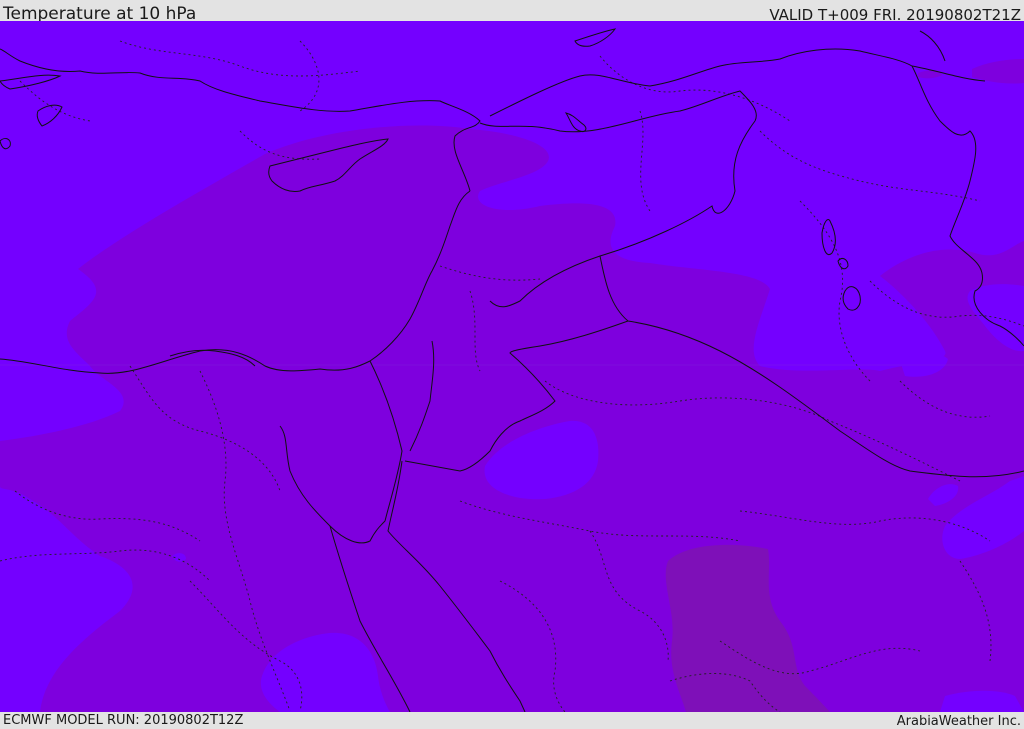 This screenshot has height=729, width=1024. What do you see at coordinates (123, 720) in the screenshot?
I see `model-run-label: ECMWF MODEL RUN: 20190802T12Z` at bounding box center [123, 720].